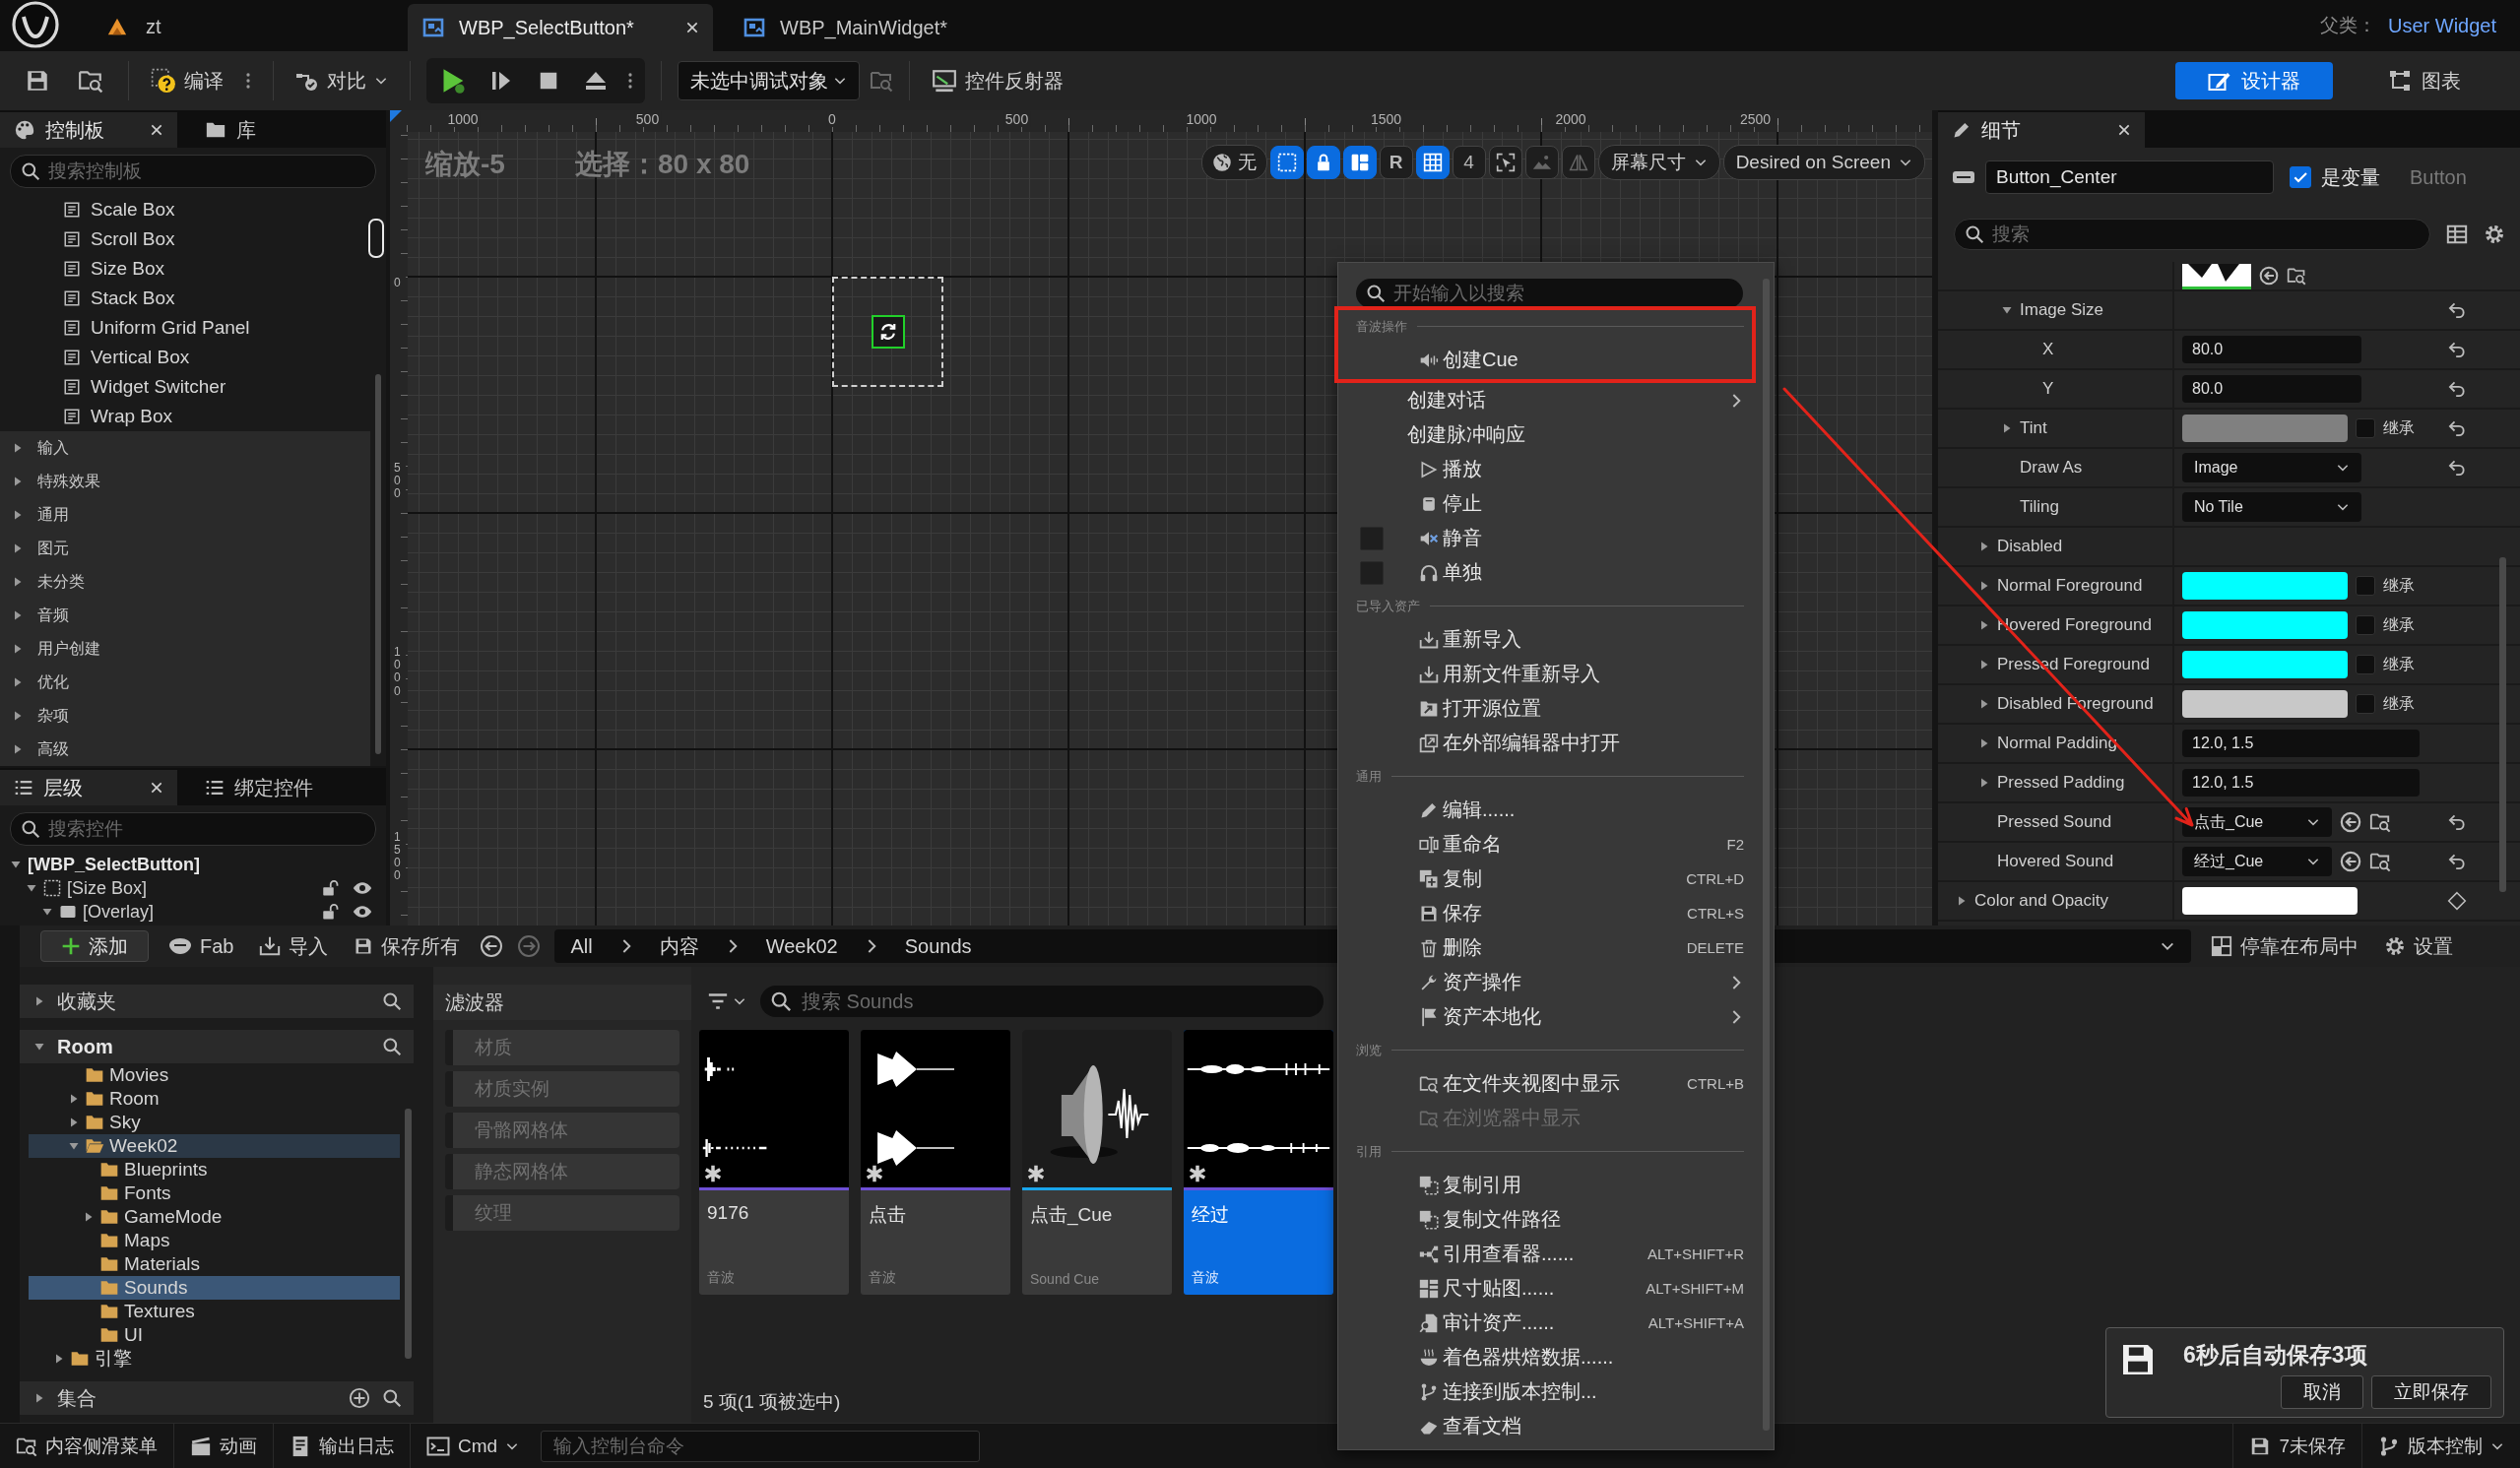 This screenshot has width=2520, height=1468. Describe the element at coordinates (1556, 674) in the screenshot. I see `menu-item: 用新文件重新导入` at that location.